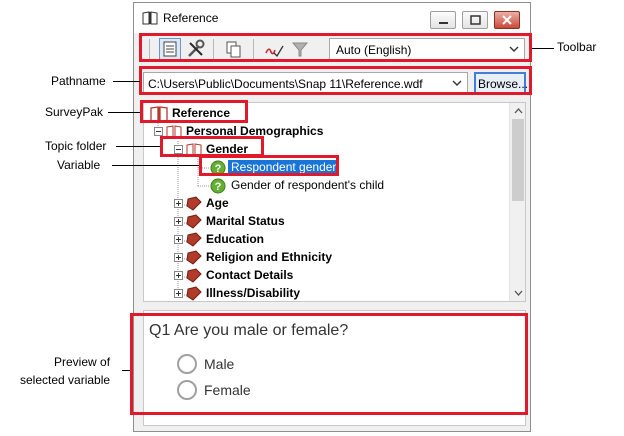 Image resolution: width=624 pixels, height=436 pixels. I want to click on pathname-leader-line, so click(126, 81).